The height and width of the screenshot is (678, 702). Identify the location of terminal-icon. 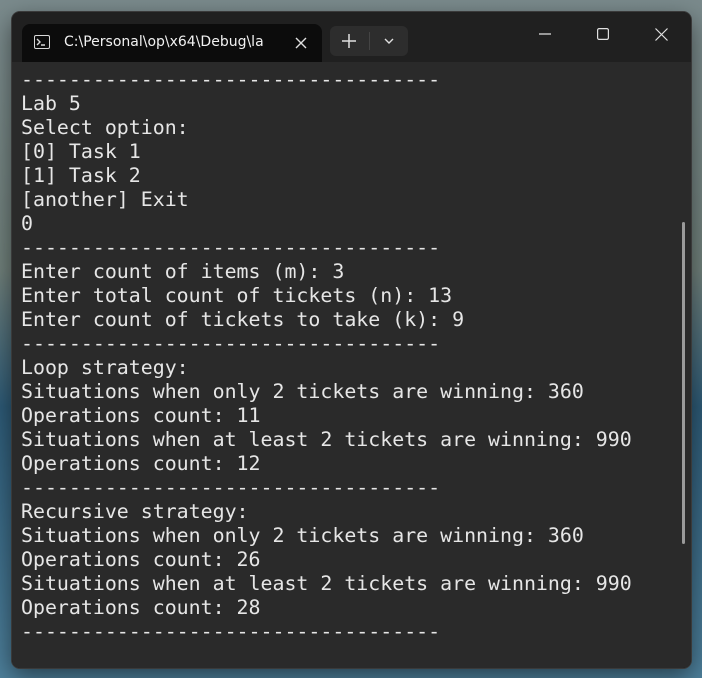
(42, 42).